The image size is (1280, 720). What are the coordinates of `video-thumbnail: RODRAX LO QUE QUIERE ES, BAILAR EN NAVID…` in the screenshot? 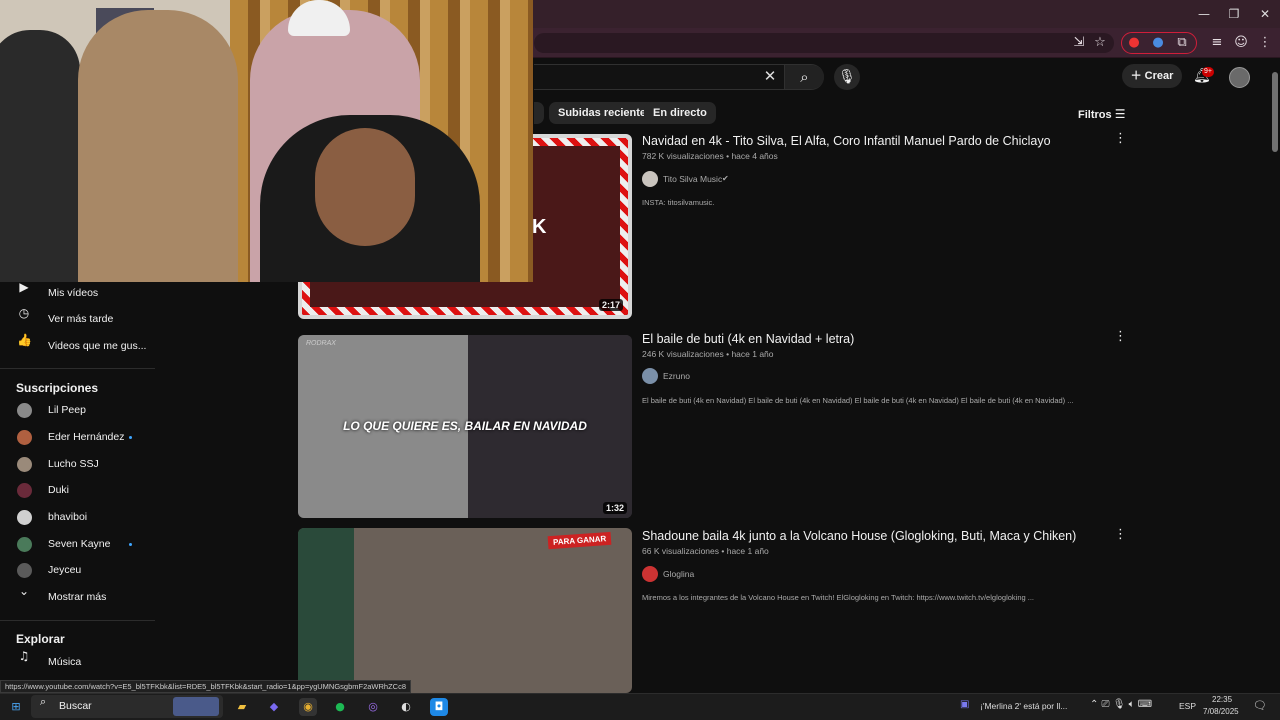 It's located at (465, 426).